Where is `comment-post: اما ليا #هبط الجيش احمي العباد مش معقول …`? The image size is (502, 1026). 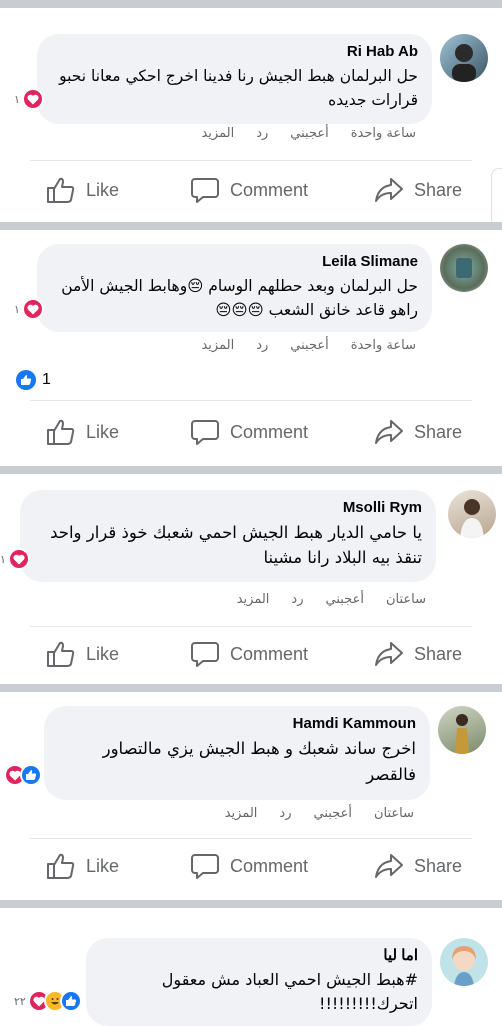 comment-post: اما ليا #هبط الجيش احمي العباد مش معقول … is located at coordinates (251, 967).